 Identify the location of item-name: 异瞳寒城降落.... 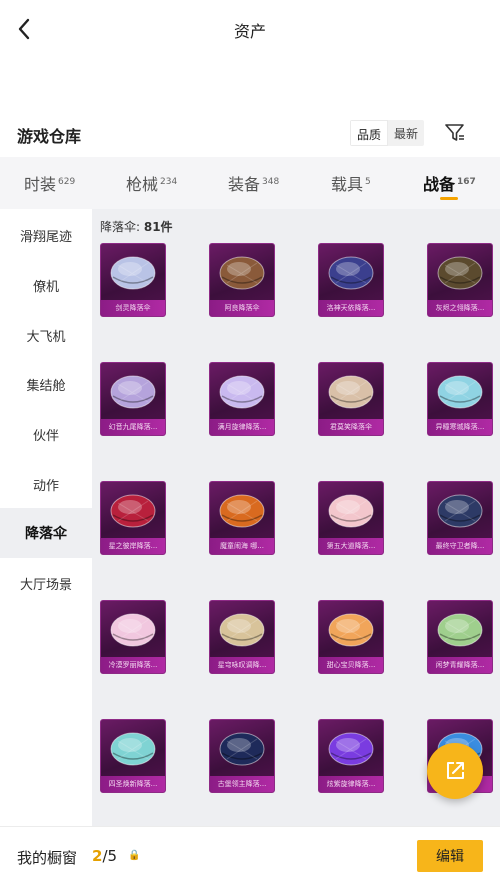
(460, 427).